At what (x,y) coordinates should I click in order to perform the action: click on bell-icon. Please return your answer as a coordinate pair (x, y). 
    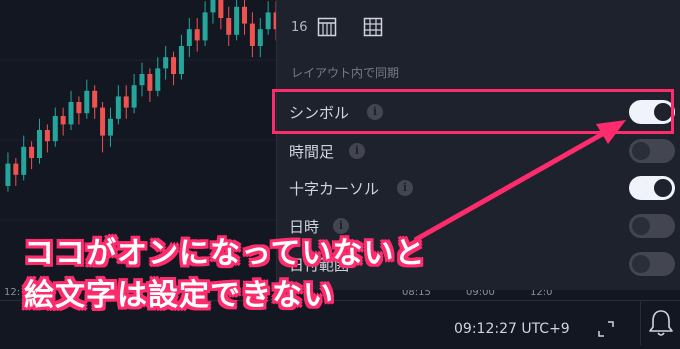
    Looking at the image, I should click on (661, 323).